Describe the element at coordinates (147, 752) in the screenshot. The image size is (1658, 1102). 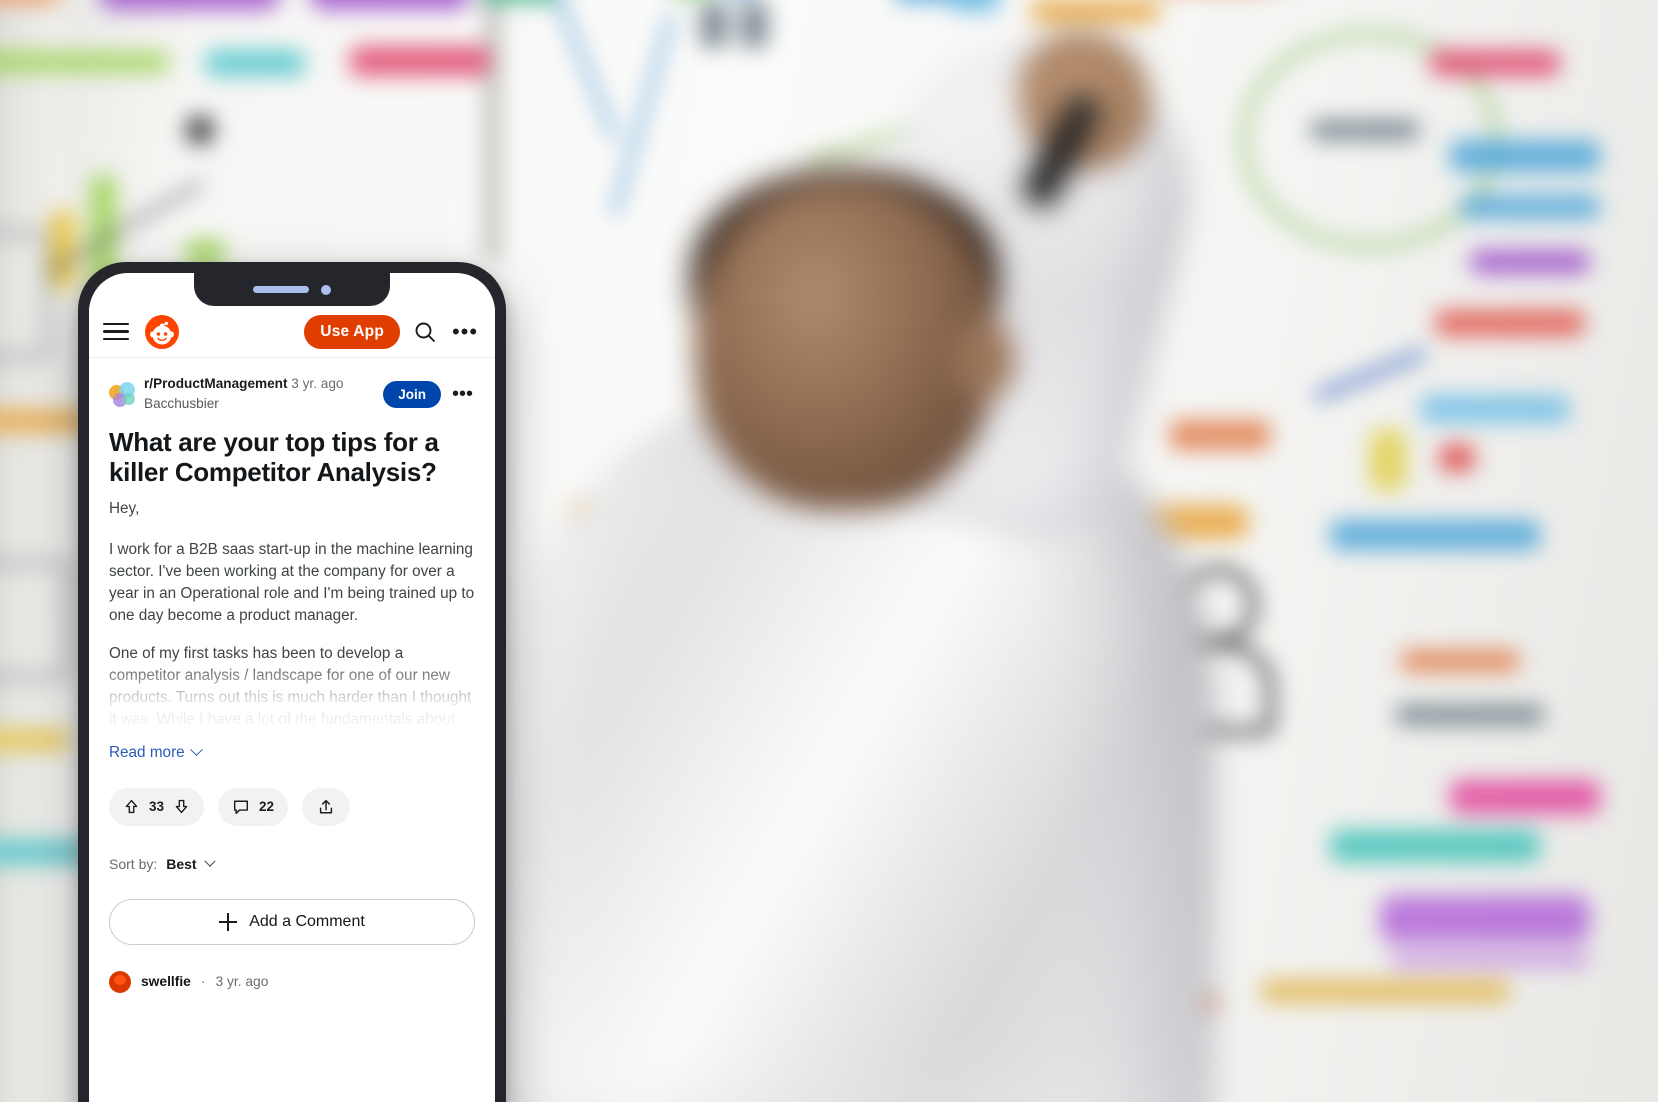
I see `read-more-label: Read more` at that location.